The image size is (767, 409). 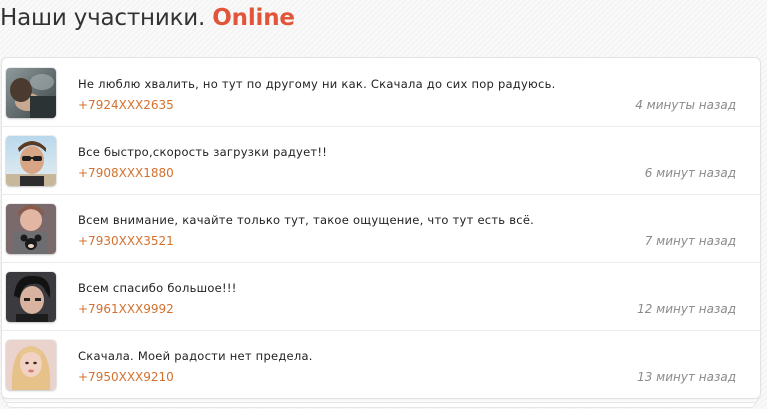 I want to click on user-photo-dark-icon, so click(x=31, y=93).